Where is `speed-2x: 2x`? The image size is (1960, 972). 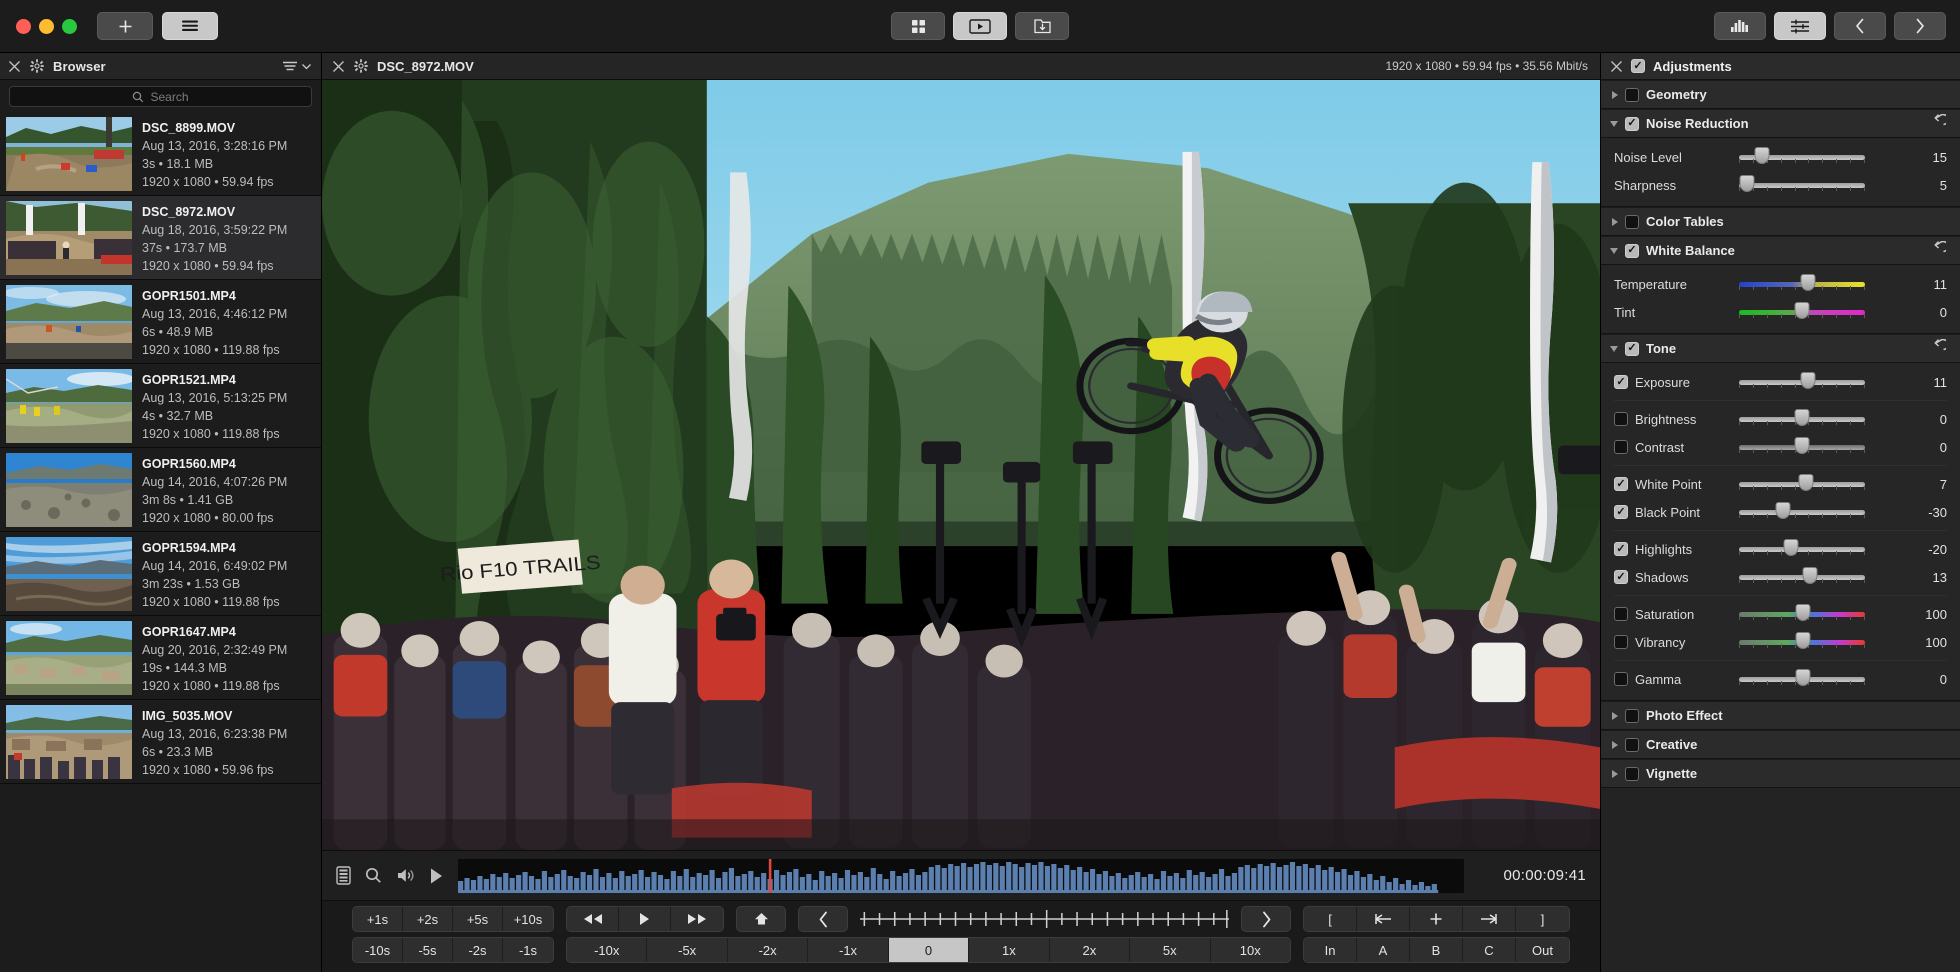 speed-2x: 2x is located at coordinates (1090, 950).